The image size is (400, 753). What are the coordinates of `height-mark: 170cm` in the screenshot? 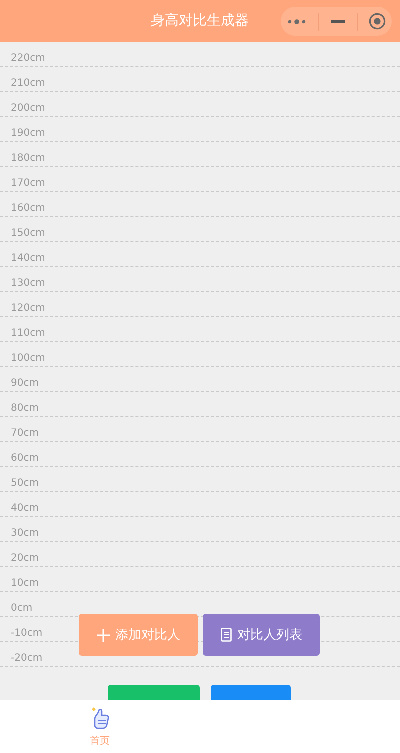 It's located at (28, 184).